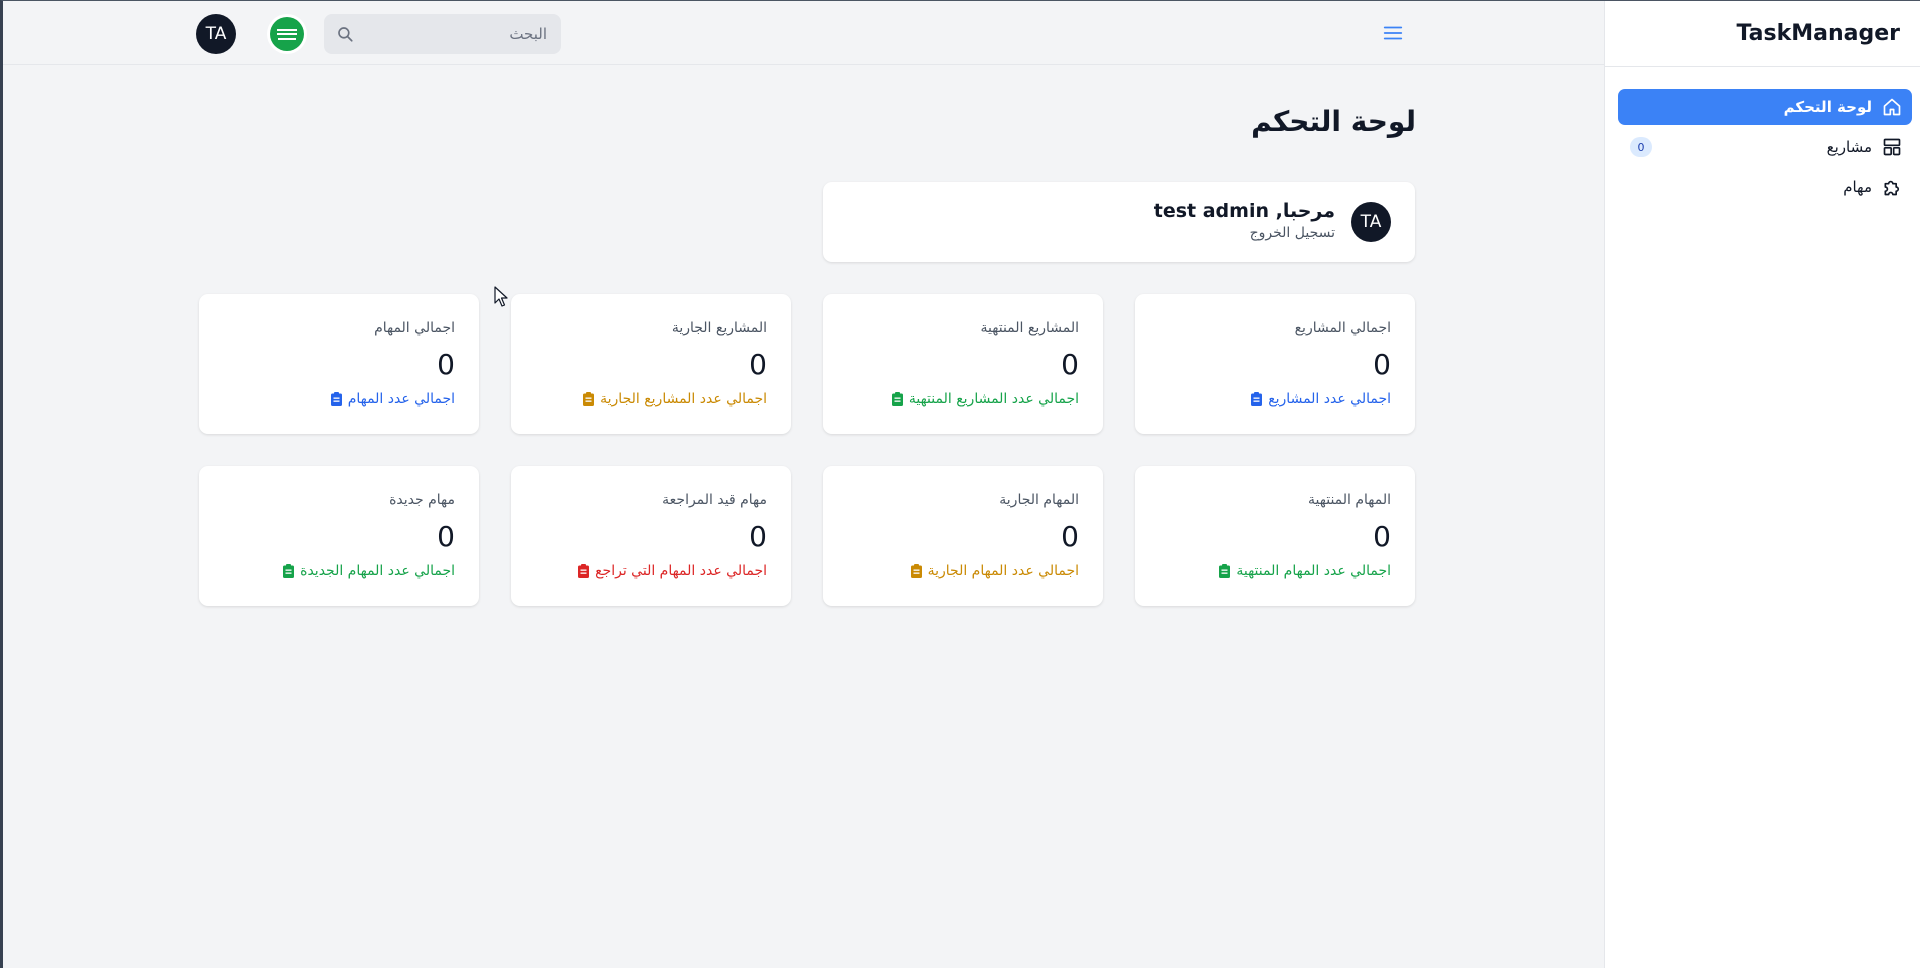  I want to click on logout-link: تسجيل الخروج, so click(1244, 233).